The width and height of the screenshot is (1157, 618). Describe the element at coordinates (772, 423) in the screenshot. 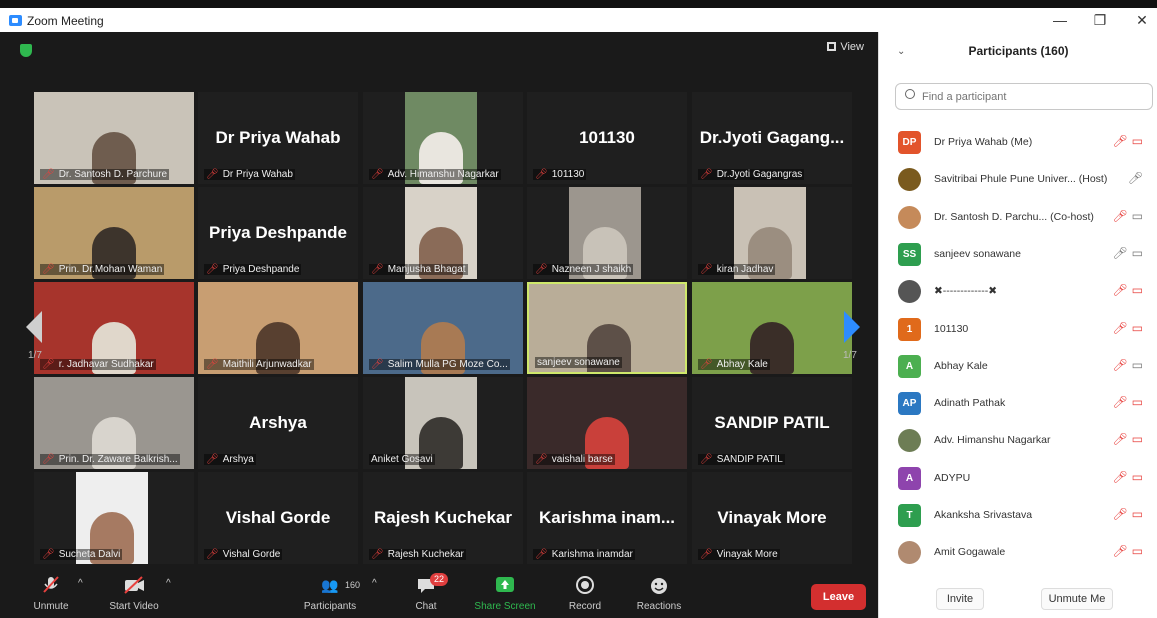

I see `participant-video-tile: SANDIP PATIL 🎤︎ SANDIP PATIL` at that location.